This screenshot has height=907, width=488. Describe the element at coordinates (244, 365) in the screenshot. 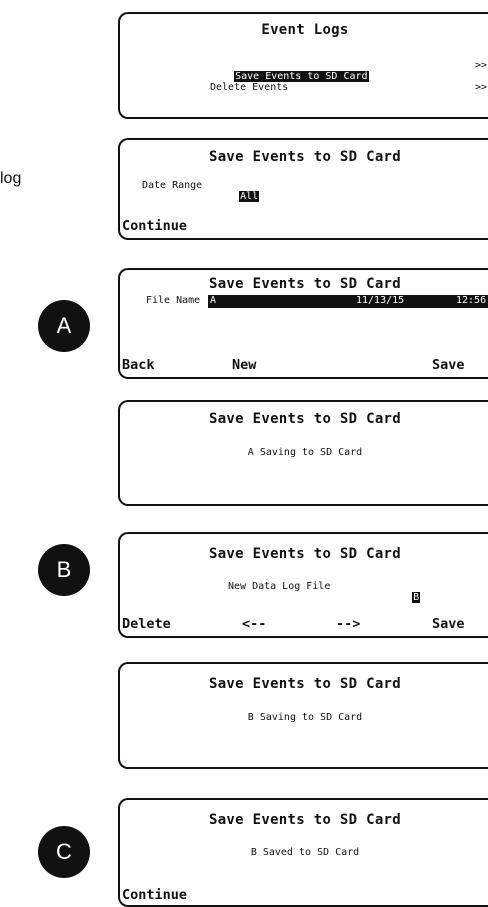

I see `new-button: New` at that location.